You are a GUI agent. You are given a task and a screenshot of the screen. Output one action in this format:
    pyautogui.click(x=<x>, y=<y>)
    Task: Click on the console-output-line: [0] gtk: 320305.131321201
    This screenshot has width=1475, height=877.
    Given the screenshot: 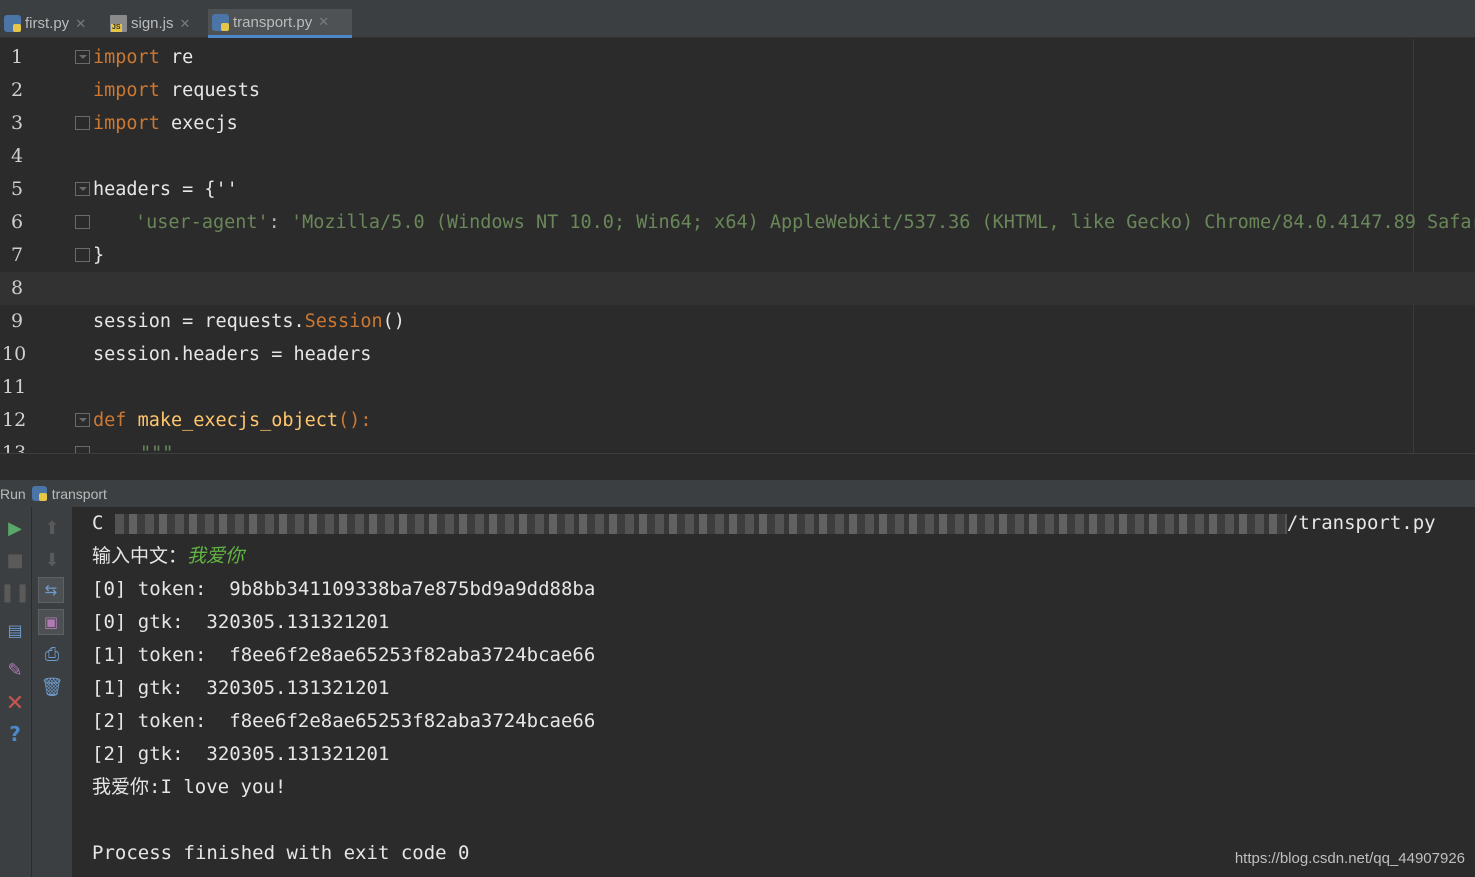 What is the action you would take?
    pyautogui.click(x=241, y=622)
    